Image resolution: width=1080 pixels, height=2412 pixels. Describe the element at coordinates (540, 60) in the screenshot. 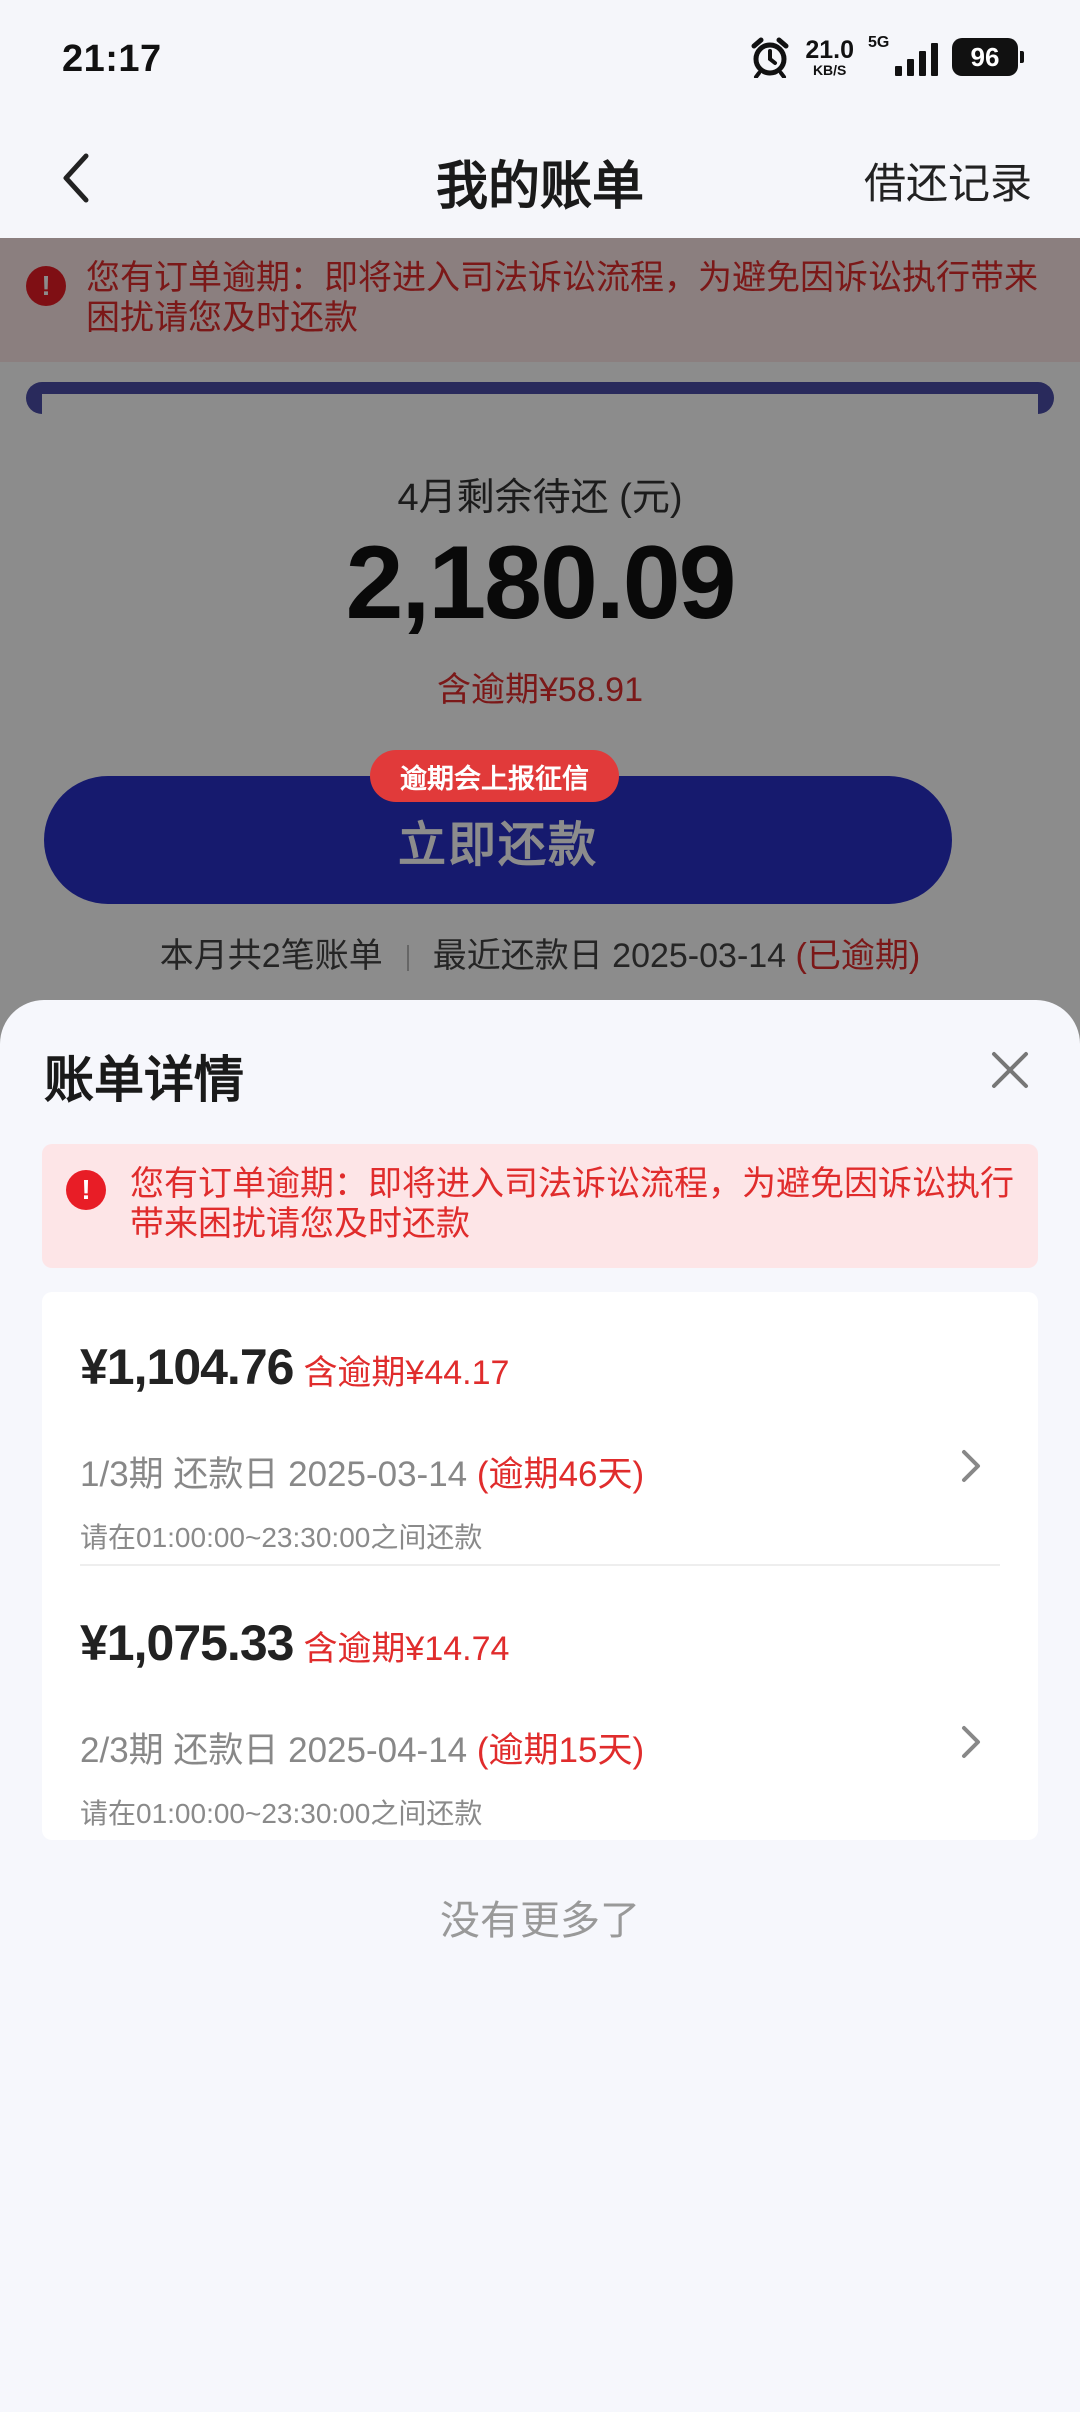

I see `status-bar: 21:17 21.0 KB/S 5G 96` at that location.